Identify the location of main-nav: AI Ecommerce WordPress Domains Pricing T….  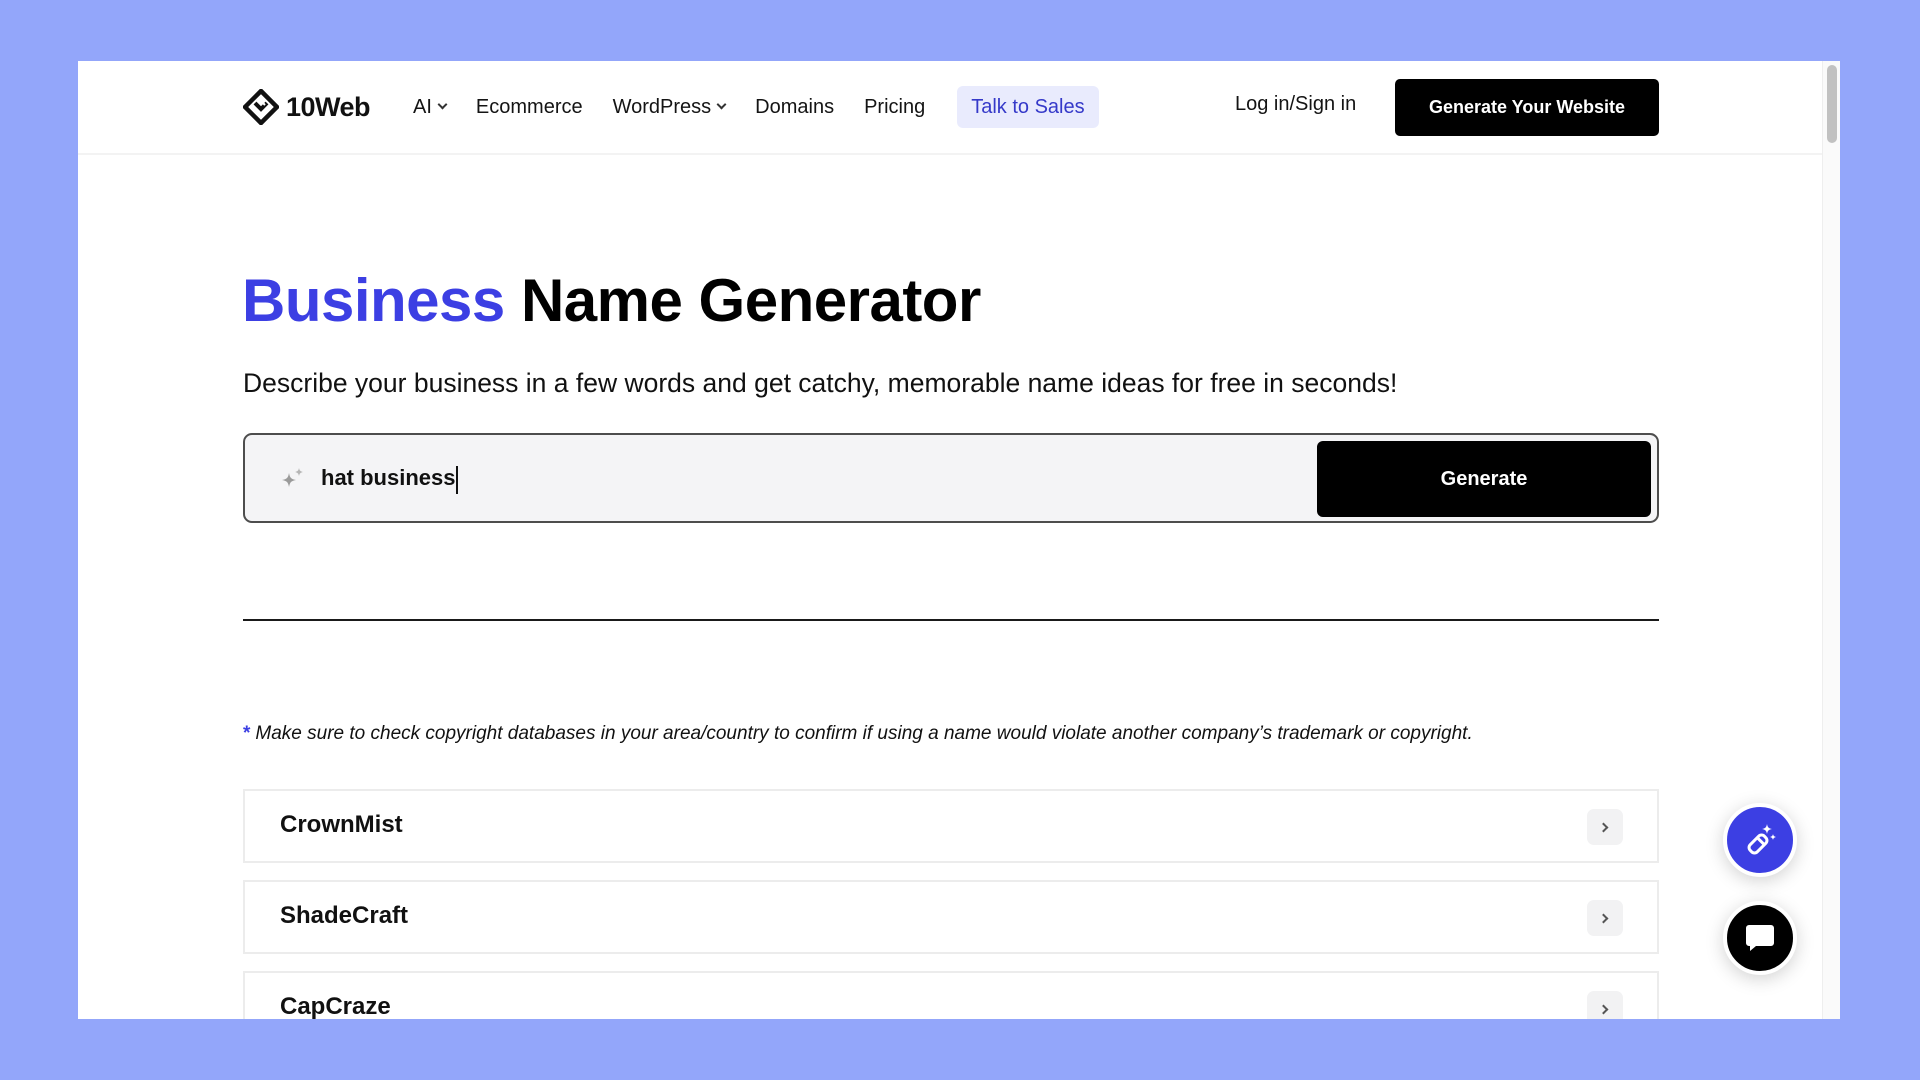
(756, 107).